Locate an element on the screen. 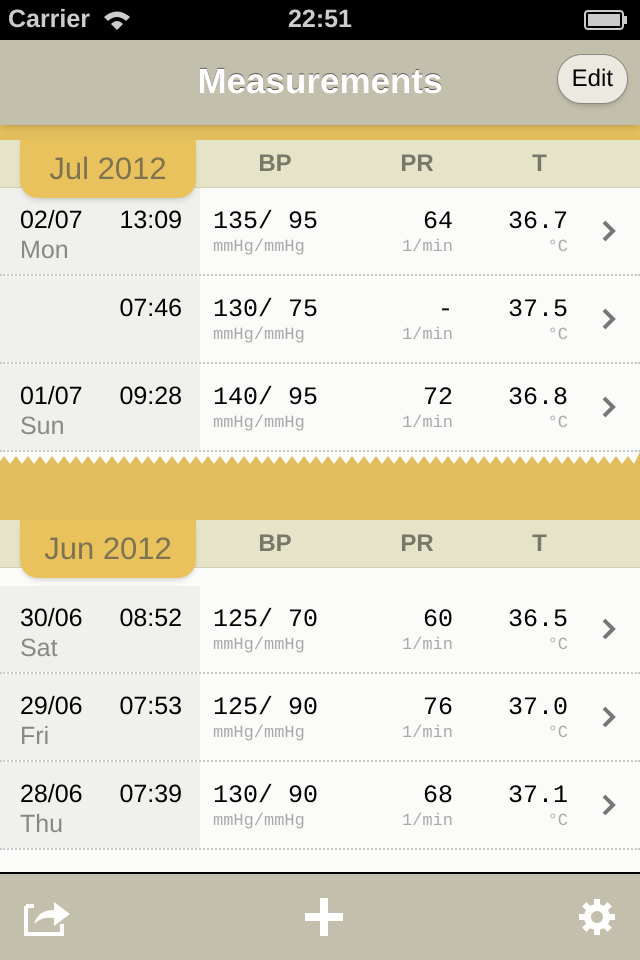  pr-value: 60 is located at coordinates (437, 620).